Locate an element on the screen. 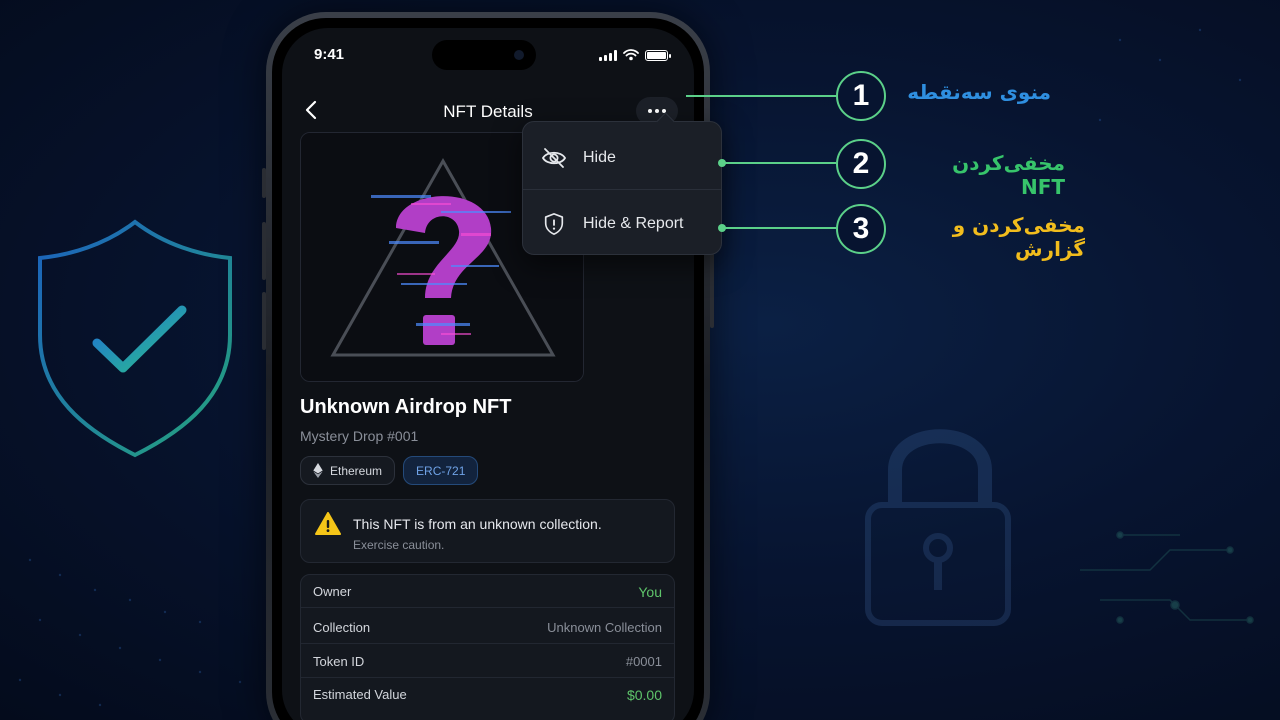 Image resolution: width=1280 pixels, height=720 pixels. detail-row-estimated-value: Estimated Value $0.00 is located at coordinates (487, 694).